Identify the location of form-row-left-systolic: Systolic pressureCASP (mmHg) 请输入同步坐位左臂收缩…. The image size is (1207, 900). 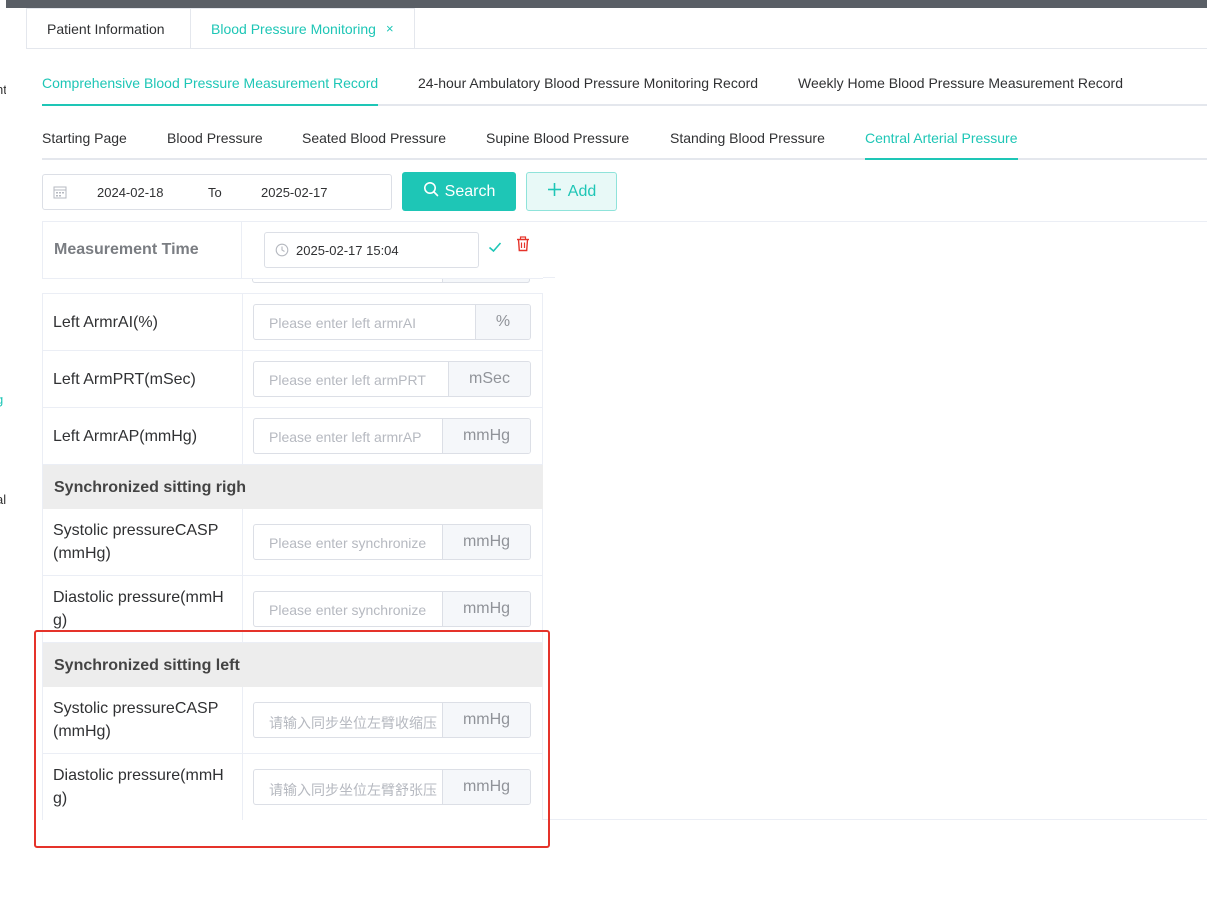
(292, 720).